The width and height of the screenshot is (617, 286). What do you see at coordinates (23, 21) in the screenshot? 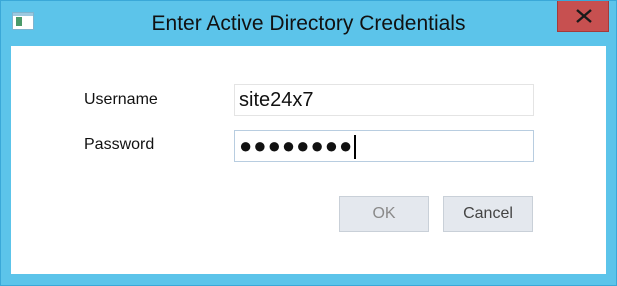
I see `app-window-icon` at bounding box center [23, 21].